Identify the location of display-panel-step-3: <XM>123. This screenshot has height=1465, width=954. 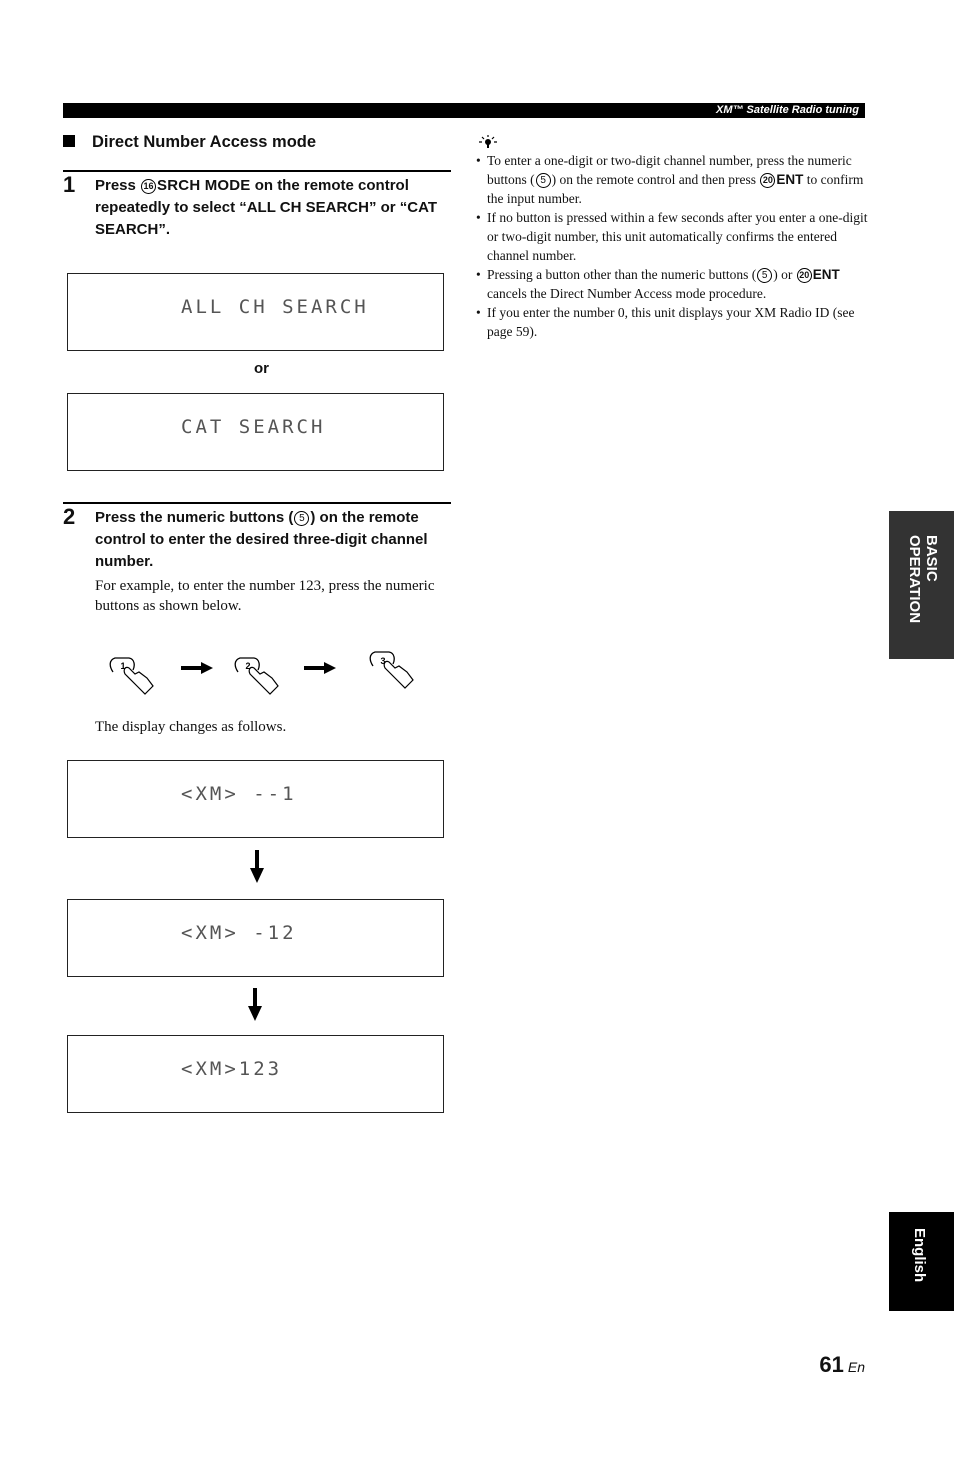
(255, 1074).